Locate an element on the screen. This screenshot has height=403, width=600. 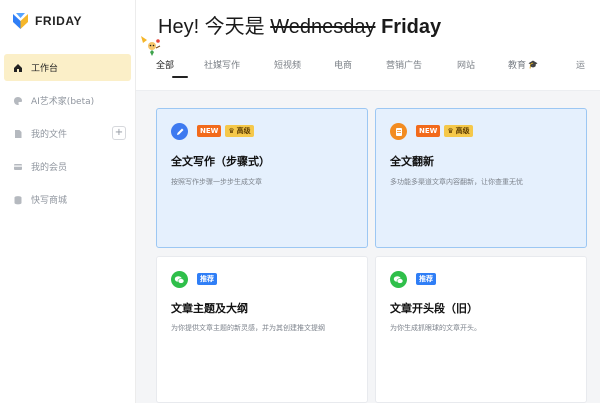
card-description: 多功能多渠道文章内容翻新，让你查重无忧 is located at coordinates (456, 182).